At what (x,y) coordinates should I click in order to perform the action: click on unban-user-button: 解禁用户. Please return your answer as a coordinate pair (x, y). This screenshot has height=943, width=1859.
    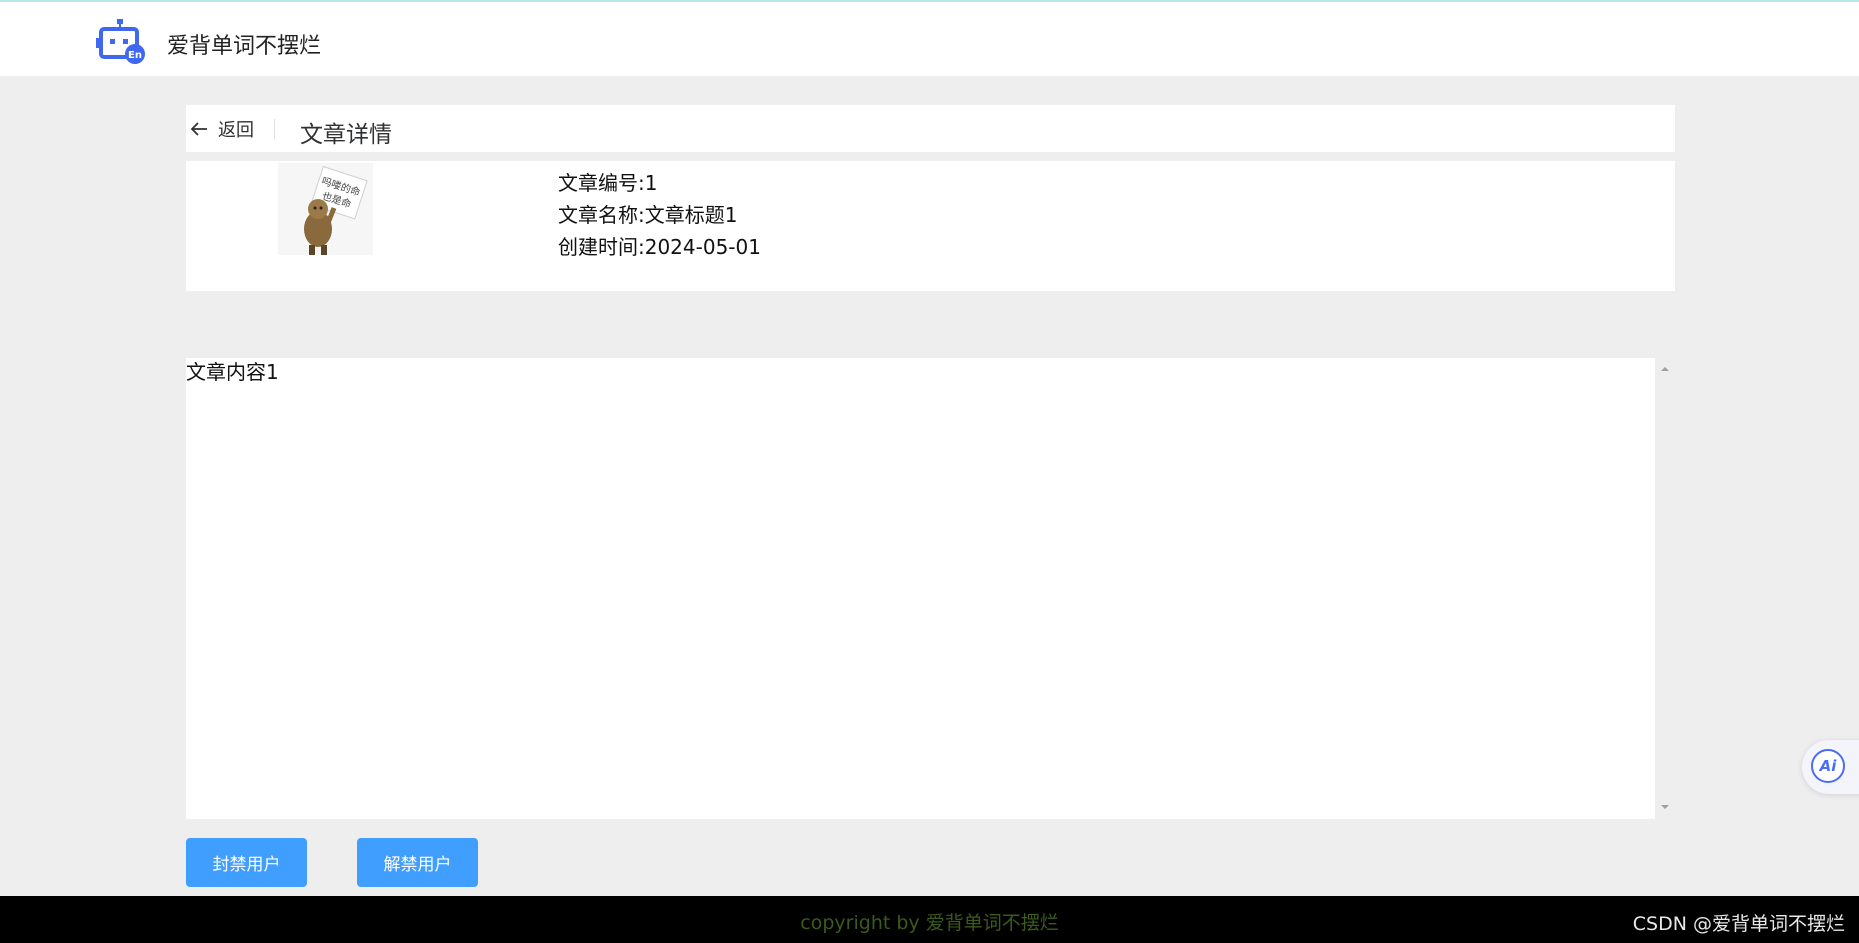
    Looking at the image, I should click on (417, 862).